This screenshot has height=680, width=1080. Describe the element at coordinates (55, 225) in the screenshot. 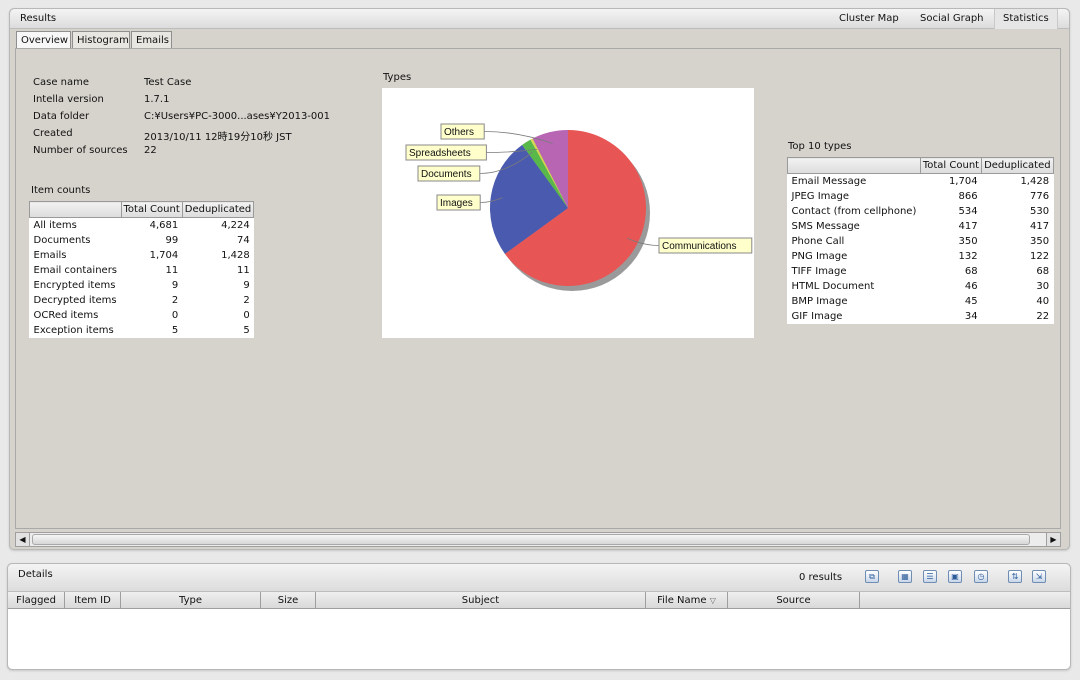

I see `item-counts-cell-label: All items` at that location.